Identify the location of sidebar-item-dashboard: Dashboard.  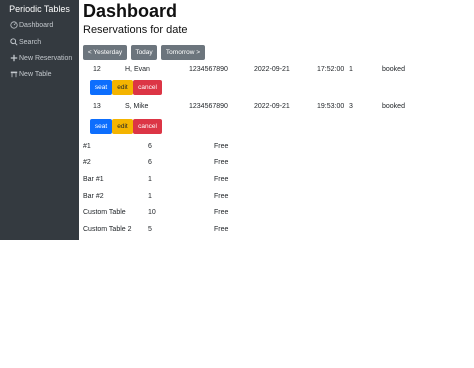
(31, 25).